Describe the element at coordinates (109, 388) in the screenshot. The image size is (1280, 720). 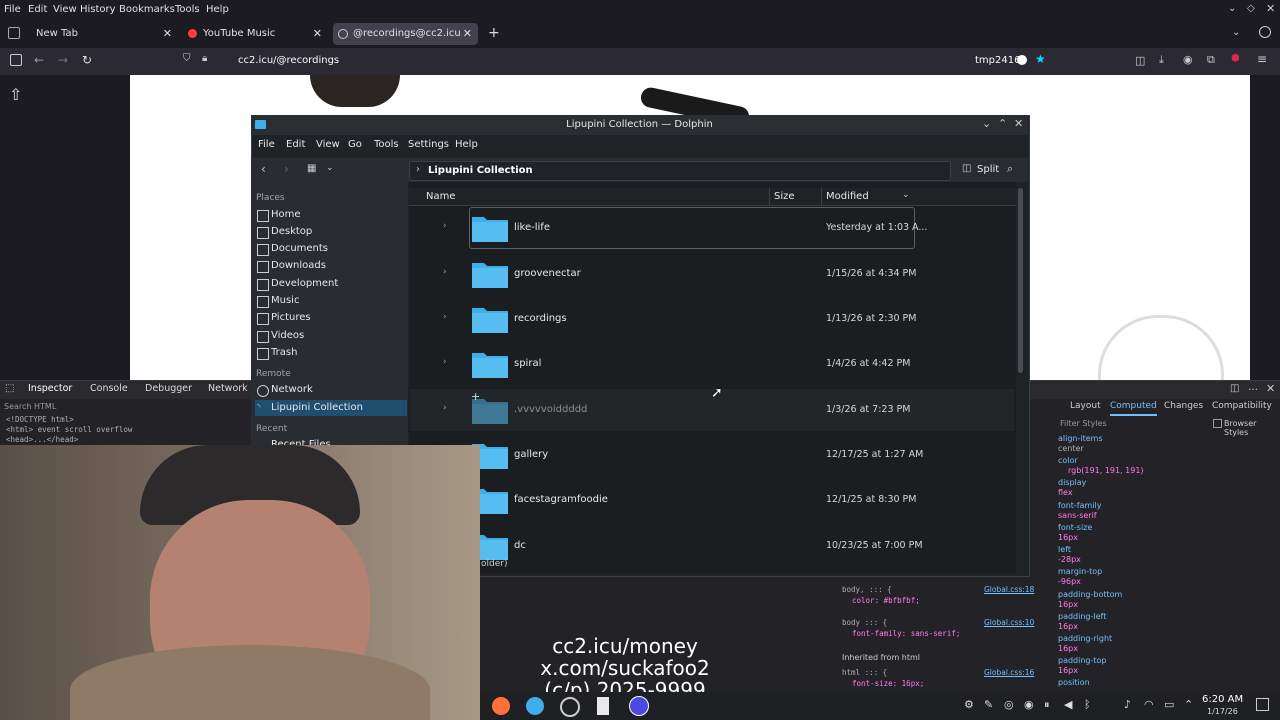
I see `devtools-tab-console: Console` at that location.